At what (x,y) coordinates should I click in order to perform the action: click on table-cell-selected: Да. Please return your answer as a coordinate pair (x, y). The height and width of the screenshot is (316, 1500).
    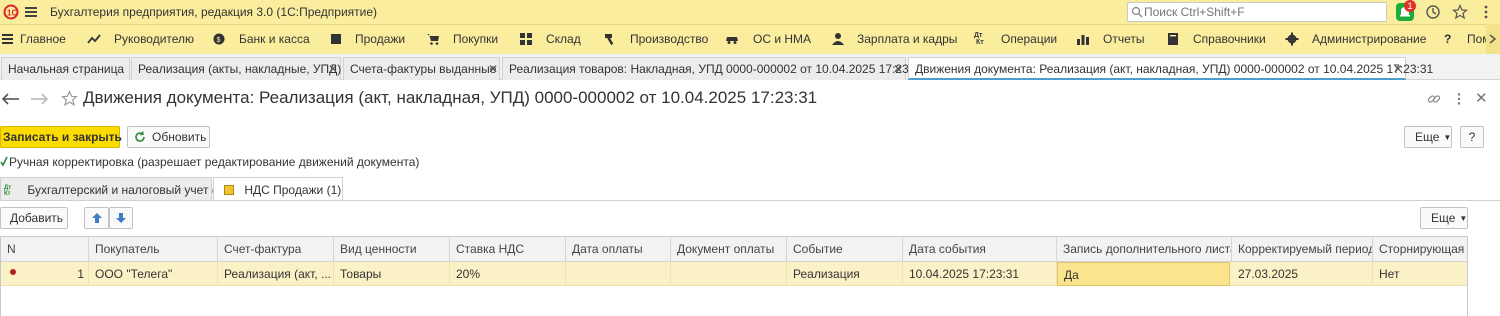
    Looking at the image, I should click on (1143, 274).